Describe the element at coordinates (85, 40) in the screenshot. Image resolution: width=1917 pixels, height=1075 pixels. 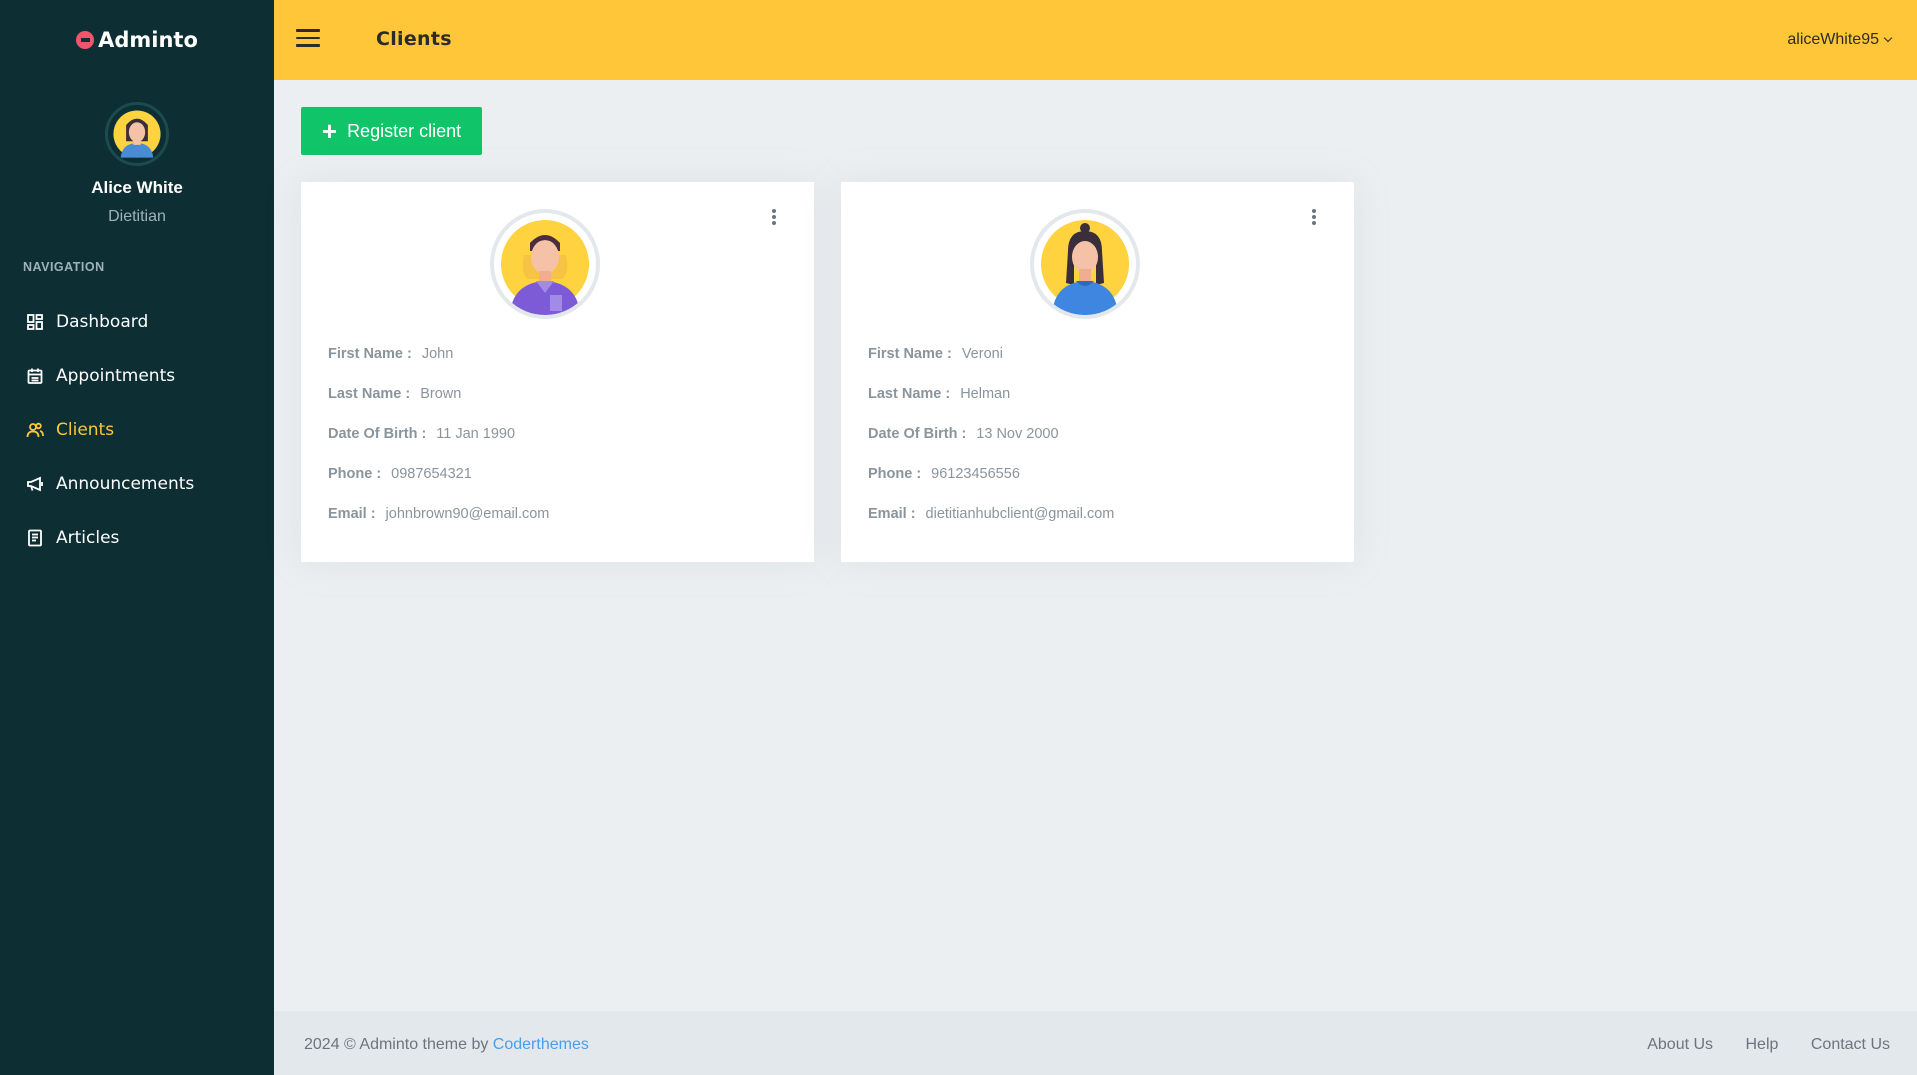
I see `logo-icon` at that location.